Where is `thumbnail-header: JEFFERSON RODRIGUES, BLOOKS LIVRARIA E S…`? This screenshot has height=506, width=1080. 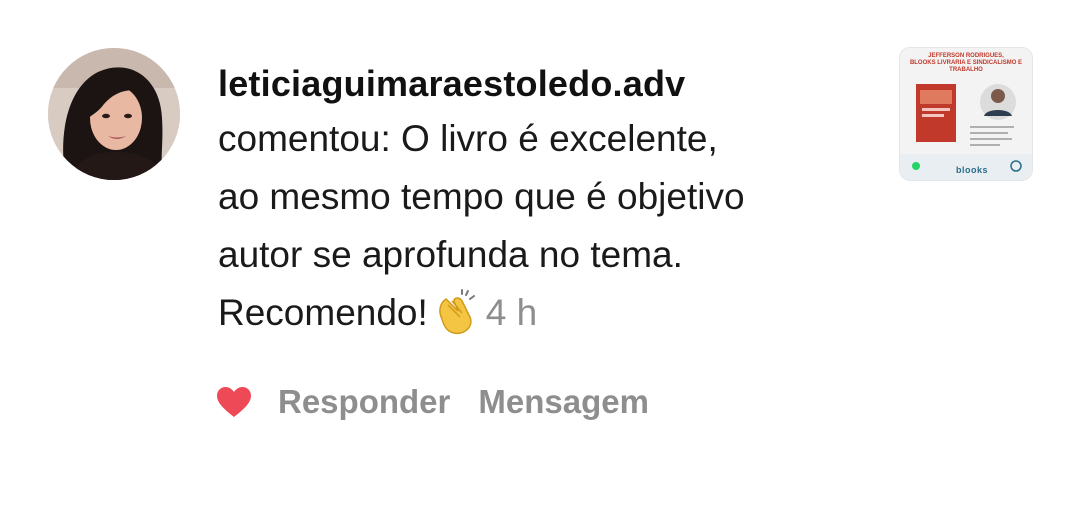 thumbnail-header: JEFFERSON RODRIGUES, BLOOKS LIVRARIA E S… is located at coordinates (966, 61).